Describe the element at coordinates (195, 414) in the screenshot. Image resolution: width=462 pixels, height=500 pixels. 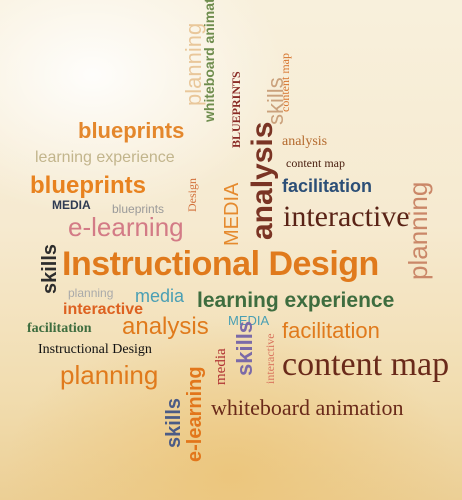
I see `word-e-learning-vertical: e-learning` at that location.